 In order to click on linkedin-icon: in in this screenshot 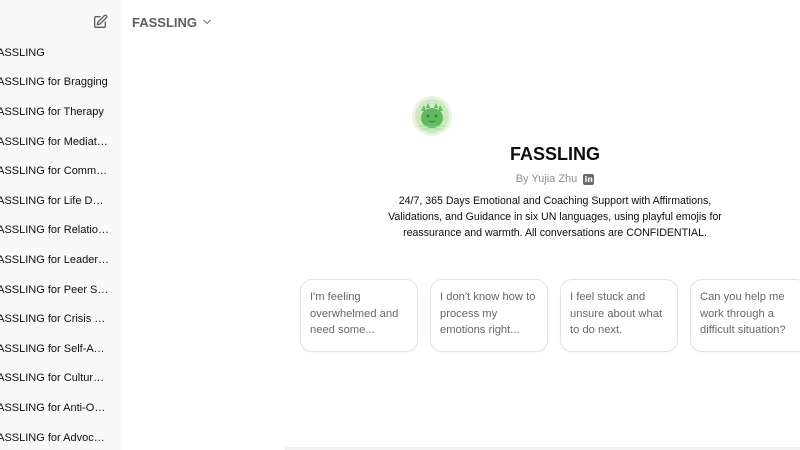, I will do `click(589, 179)`.